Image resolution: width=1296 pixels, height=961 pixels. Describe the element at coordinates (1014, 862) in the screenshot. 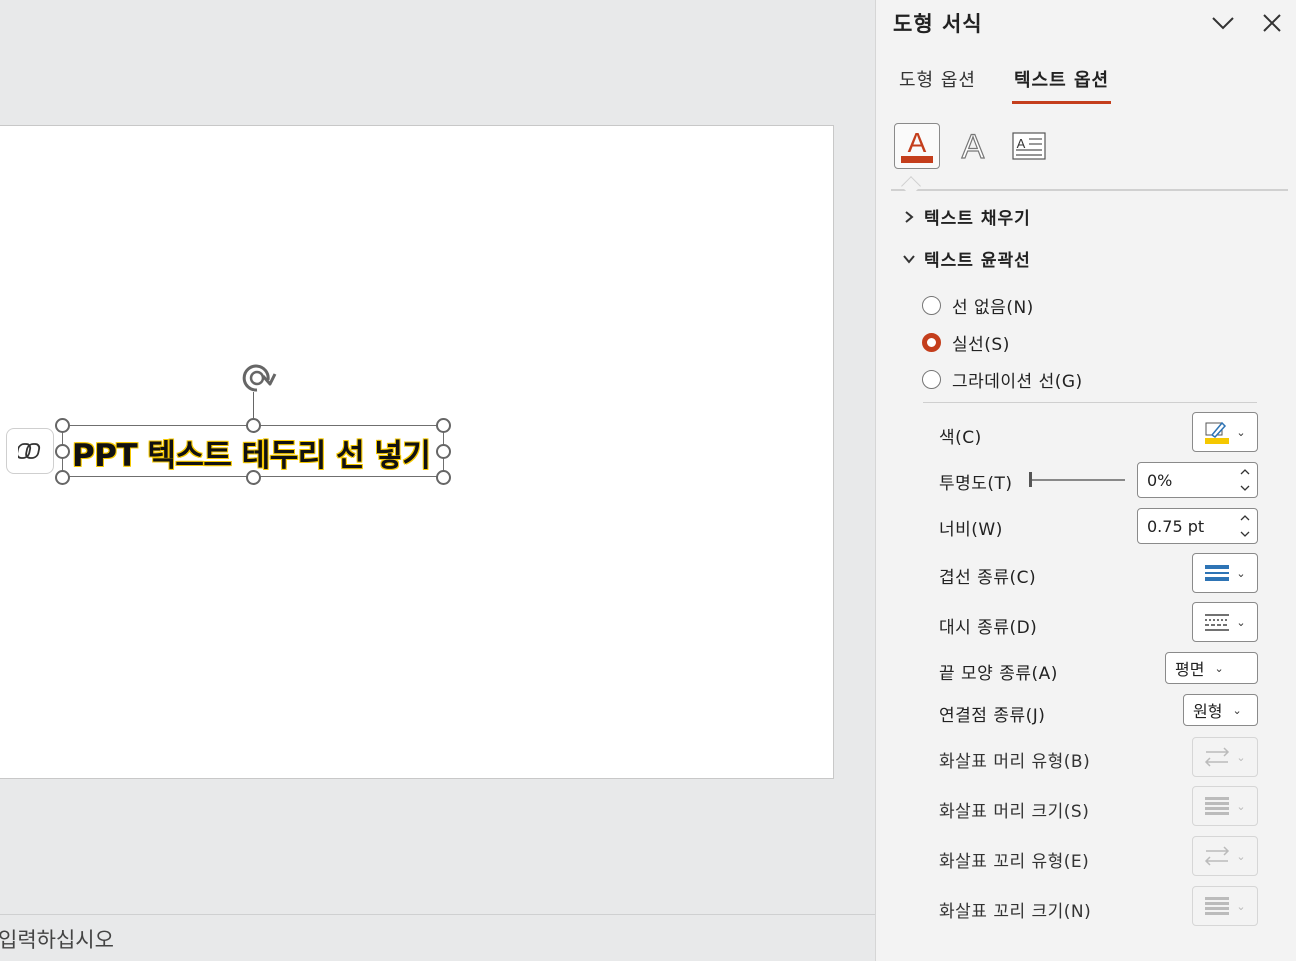

I see `end-arrow-type-label: 화살표 꼬리 유형(E)` at that location.